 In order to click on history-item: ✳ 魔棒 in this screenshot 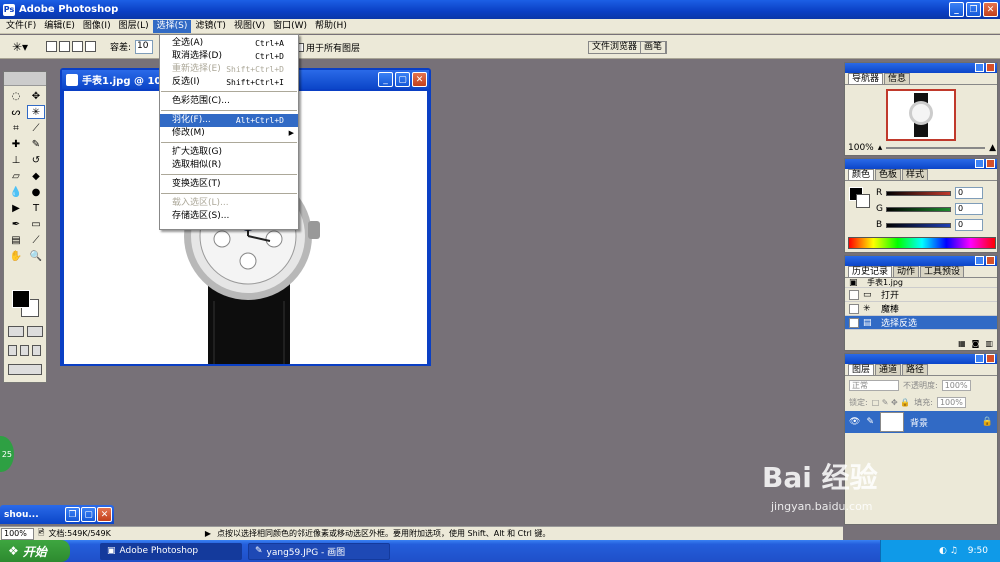, I will do `click(921, 309)`.